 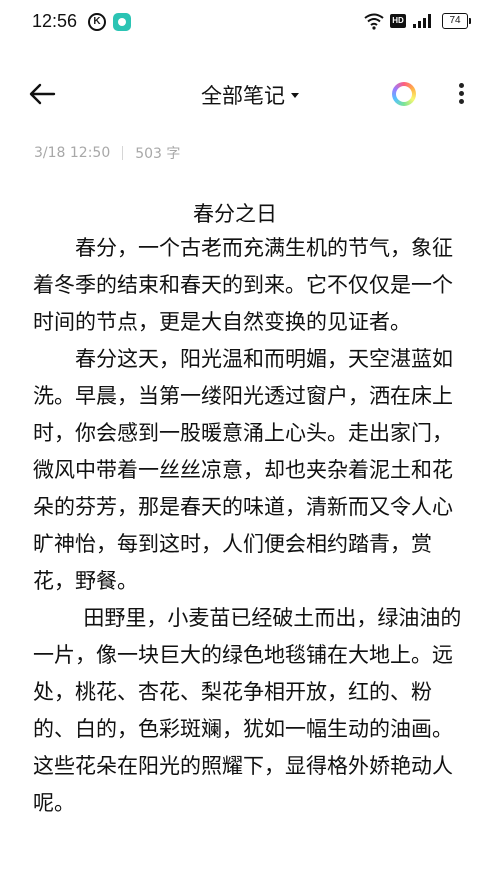 I want to click on folder-selector: 全部笔记, so click(x=250, y=95).